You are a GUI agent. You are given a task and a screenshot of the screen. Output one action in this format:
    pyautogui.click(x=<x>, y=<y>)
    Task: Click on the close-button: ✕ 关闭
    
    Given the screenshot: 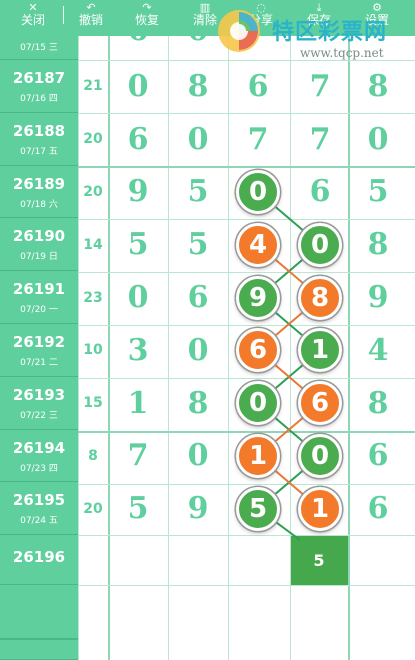 What is the action you would take?
    pyautogui.click(x=33, y=18)
    